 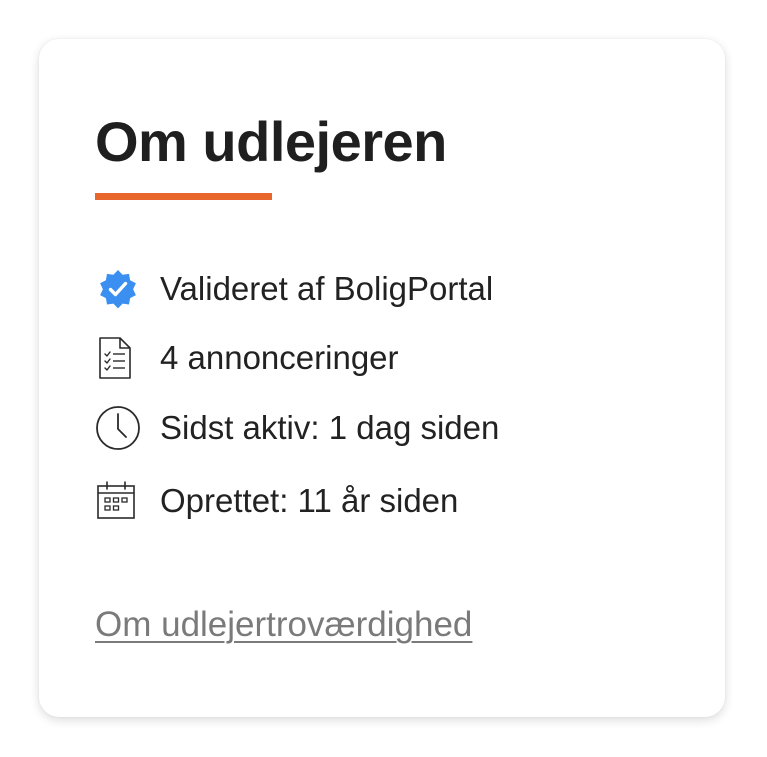 I want to click on clock-icon, so click(x=118, y=428).